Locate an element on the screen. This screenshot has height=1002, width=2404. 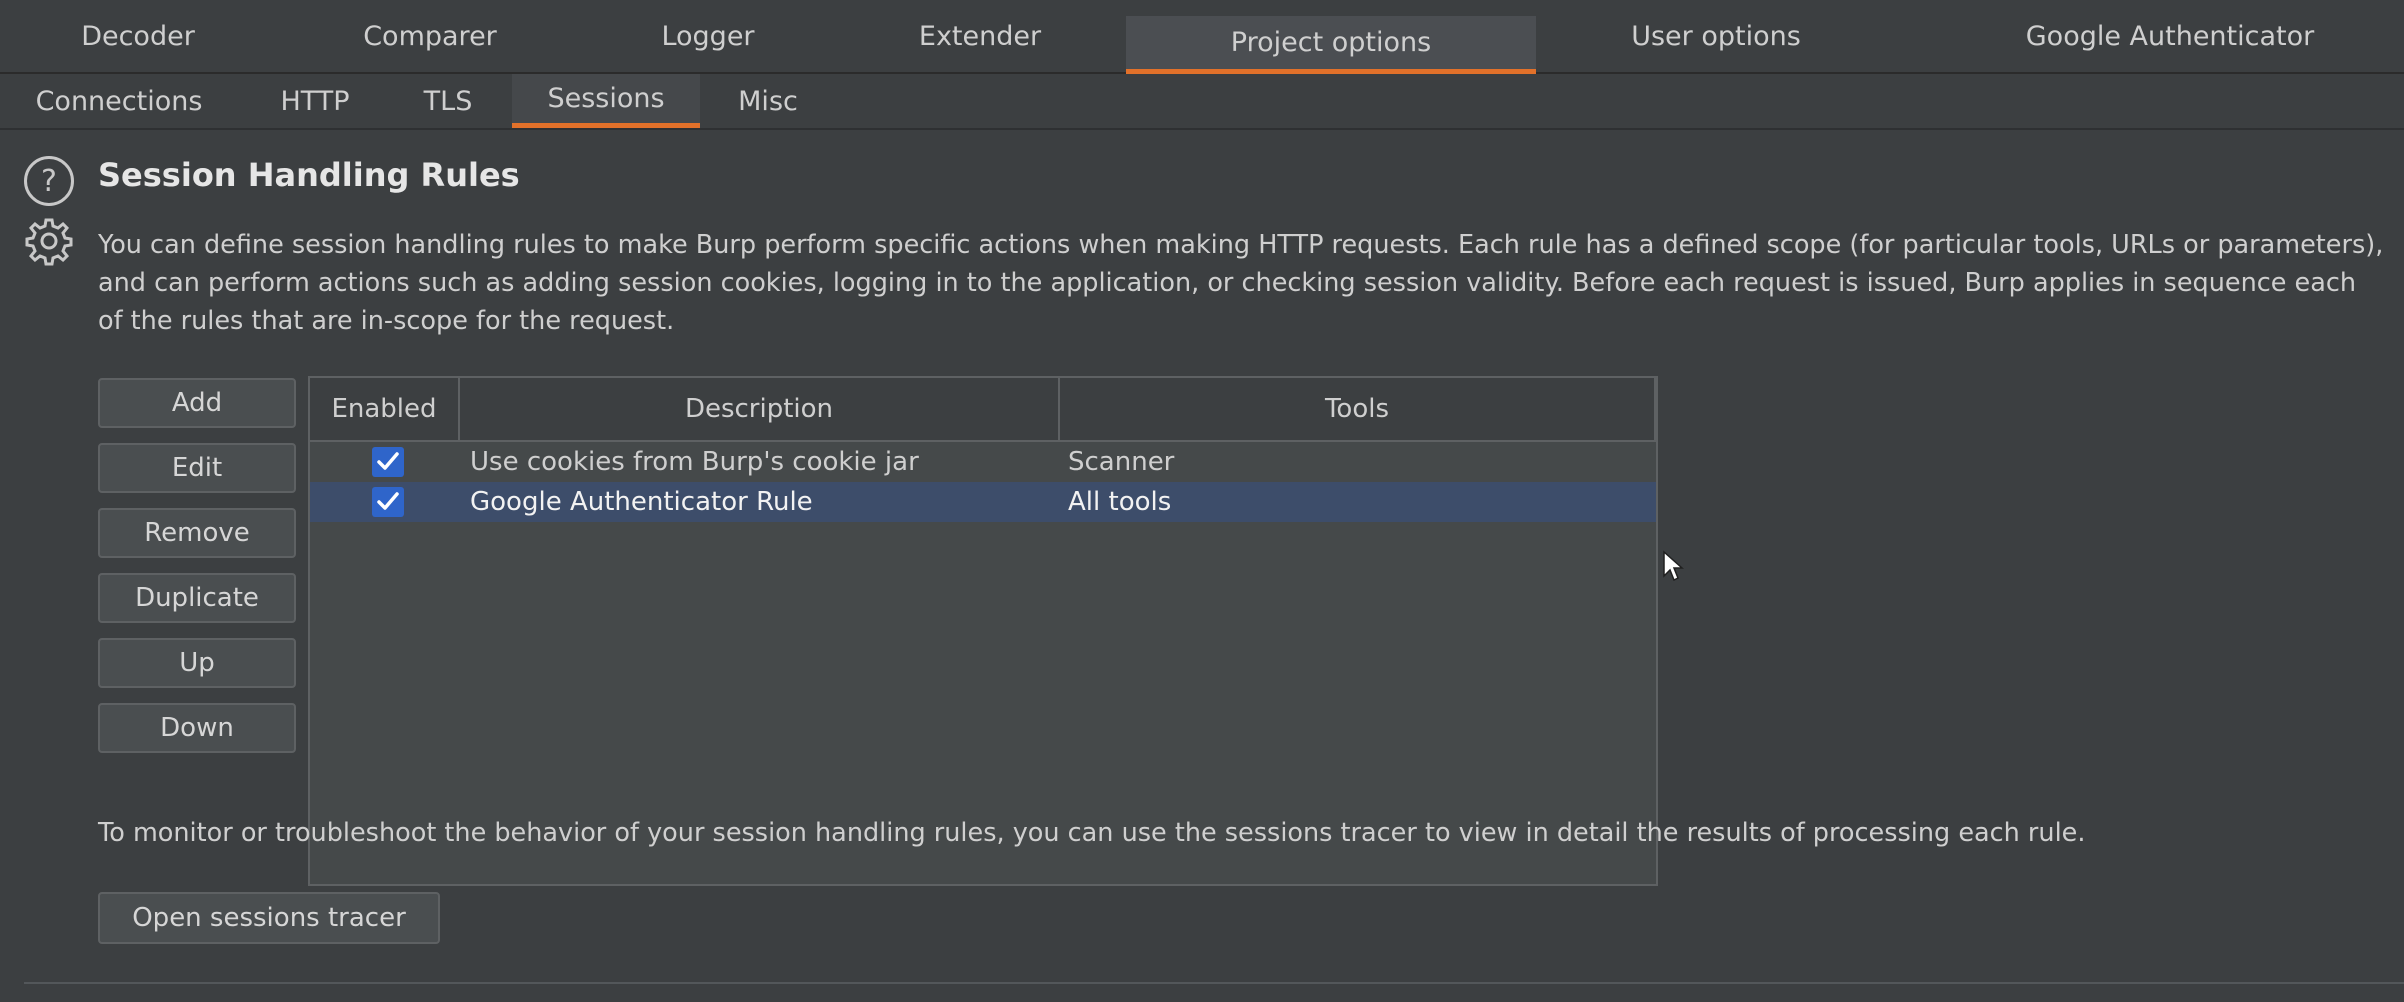
tab-comparer: Comparer is located at coordinates (430, 36).